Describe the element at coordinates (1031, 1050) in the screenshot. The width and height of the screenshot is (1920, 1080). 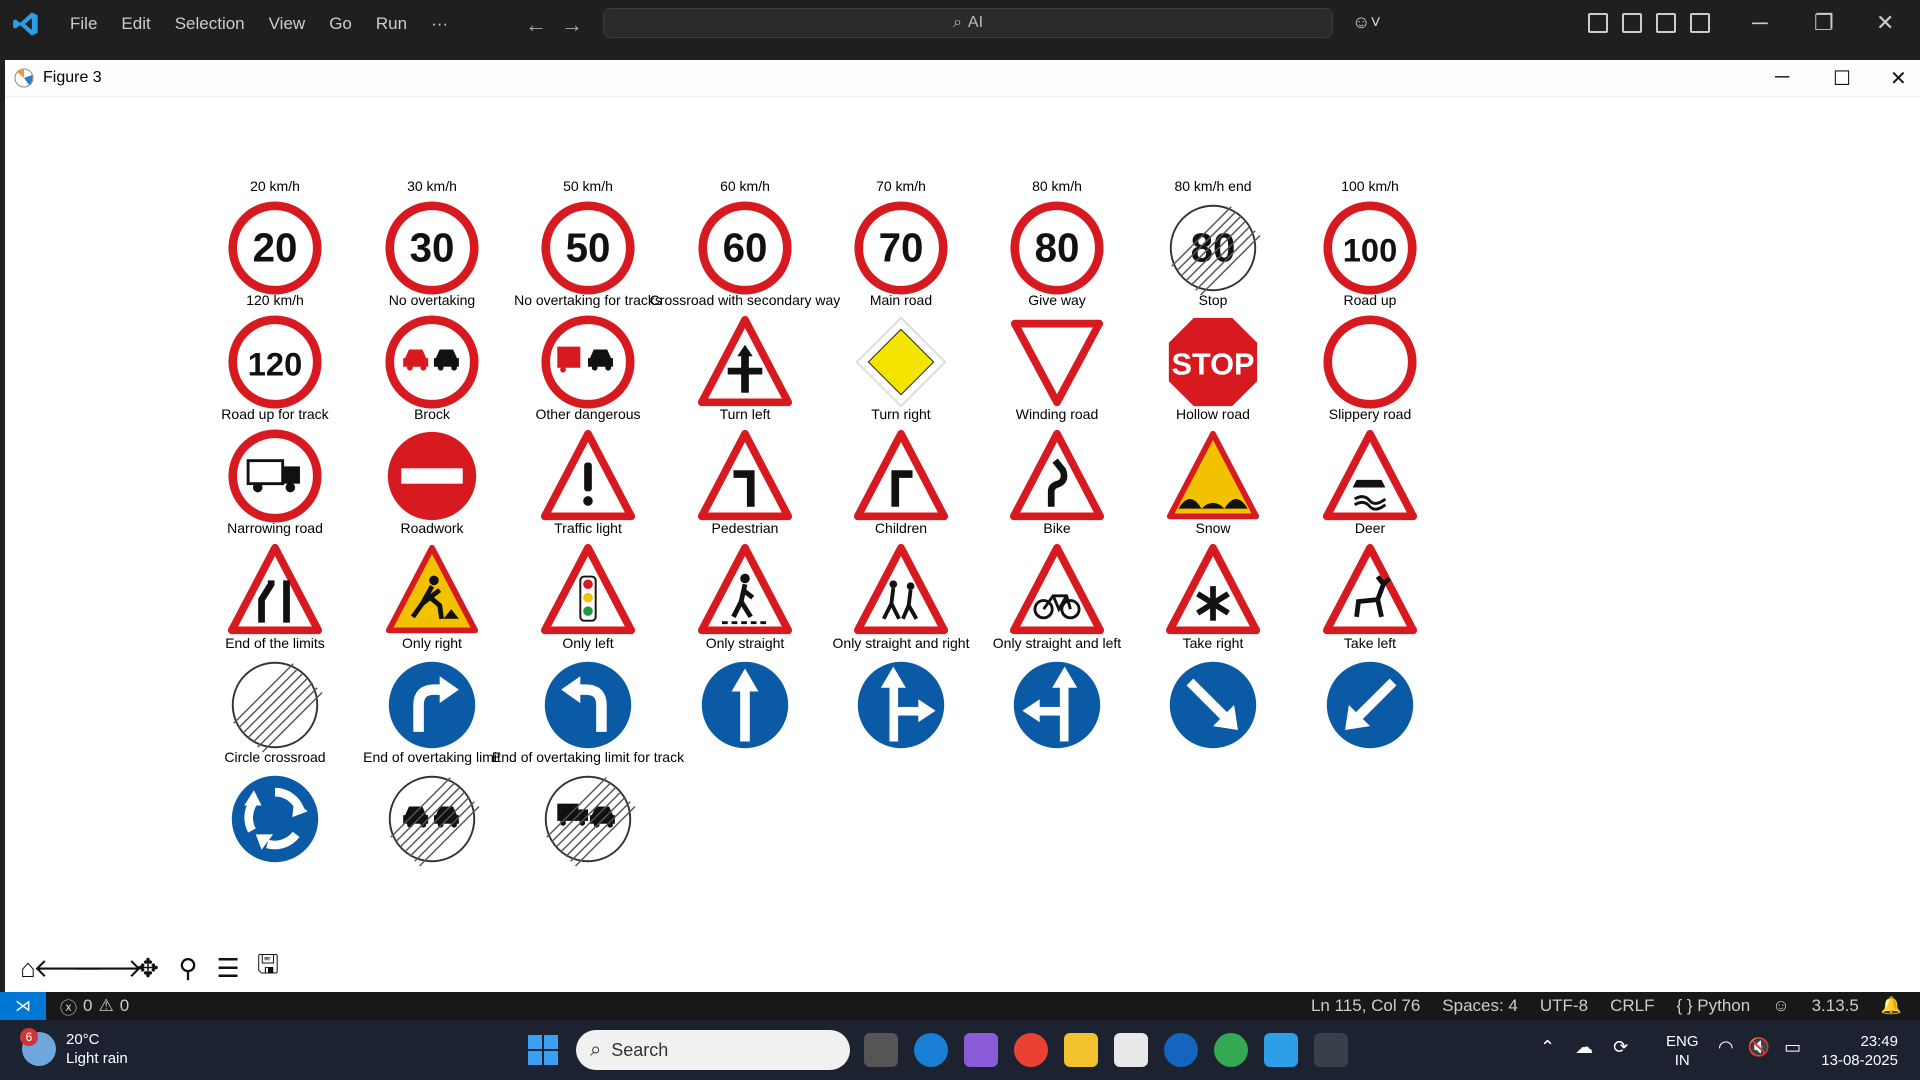
I see `chrome-icon` at that location.